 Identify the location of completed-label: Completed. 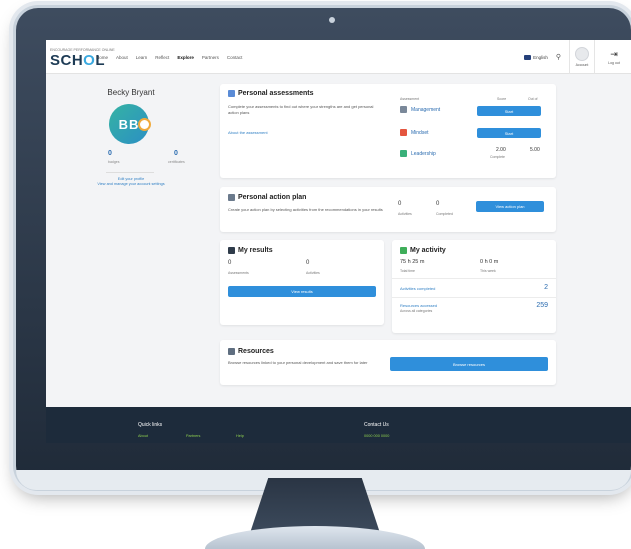
(444, 214).